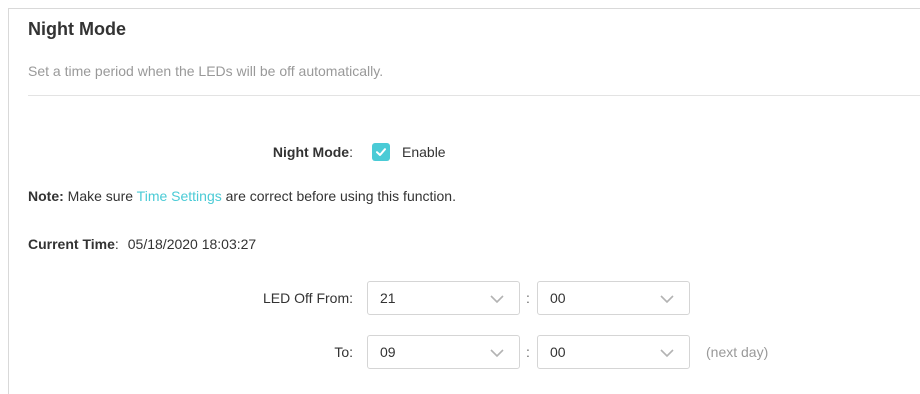 The width and height of the screenshot is (920, 394). What do you see at coordinates (737, 352) in the screenshot?
I see `next-day-note: (next day)` at bounding box center [737, 352].